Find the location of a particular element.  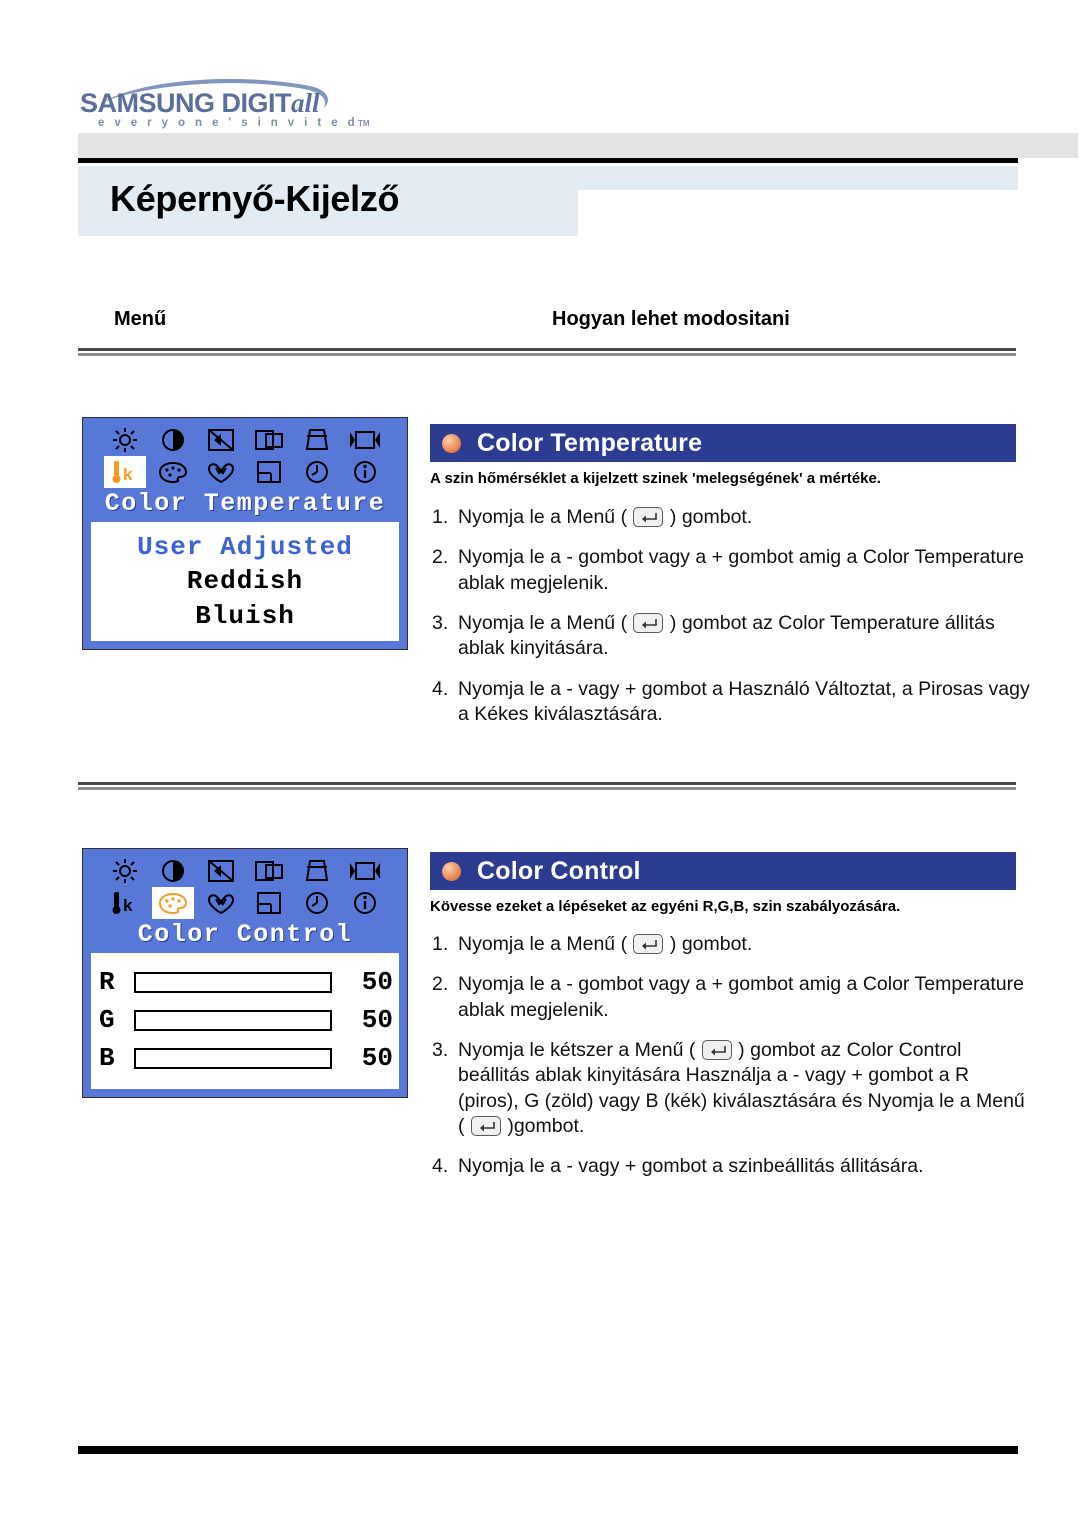

section-title: Color Control is located at coordinates (559, 870).